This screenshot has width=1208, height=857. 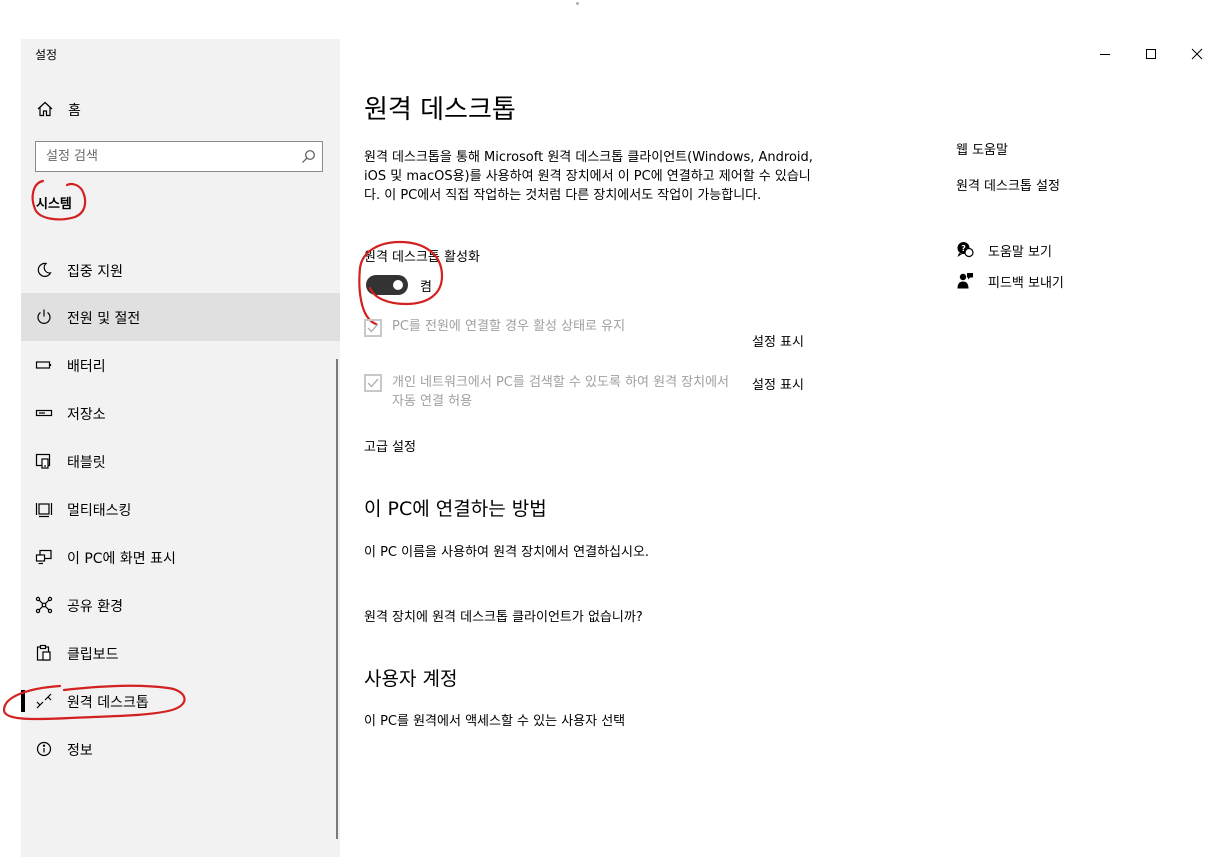 What do you see at coordinates (308, 156) in the screenshot?
I see `search-icon` at bounding box center [308, 156].